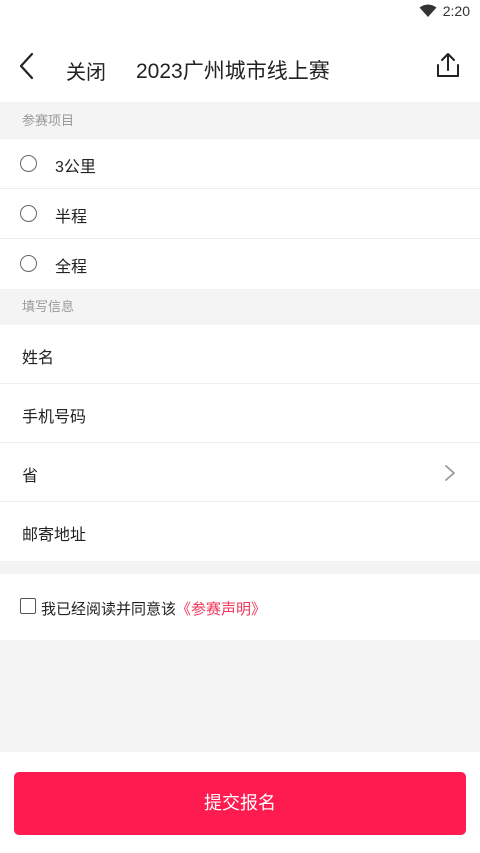 This screenshot has height=853, width=480. Describe the element at coordinates (71, 267) in the screenshot. I see `event-option-label: 全程` at that location.